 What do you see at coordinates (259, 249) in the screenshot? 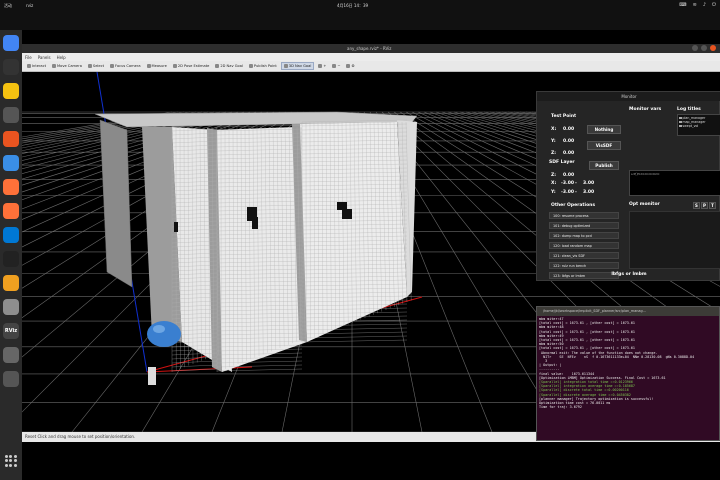
I see `wall-2-face` at bounding box center [259, 249].